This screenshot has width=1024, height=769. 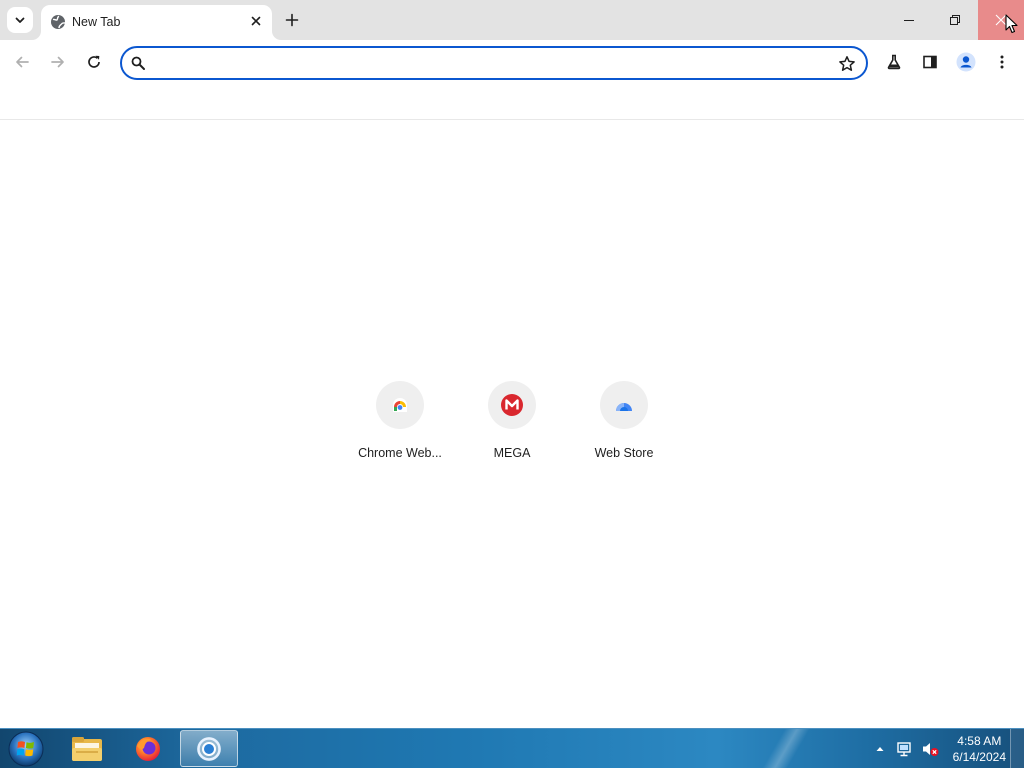 I want to click on omnibox-input, so click(x=489, y=63).